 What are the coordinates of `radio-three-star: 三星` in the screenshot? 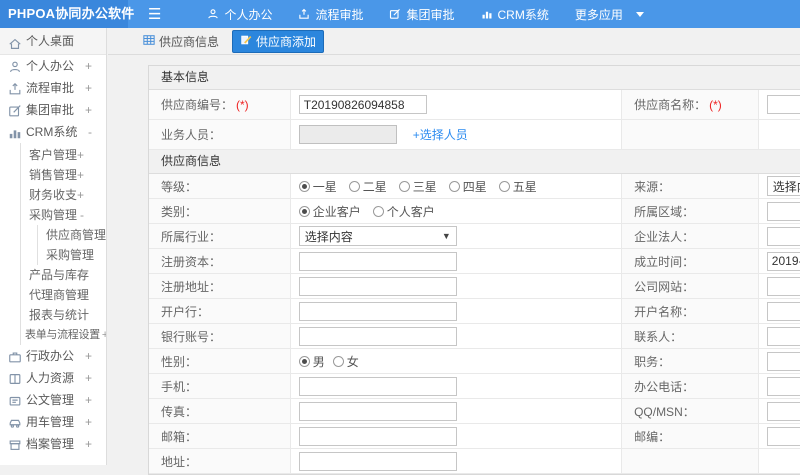 It's located at (417, 186).